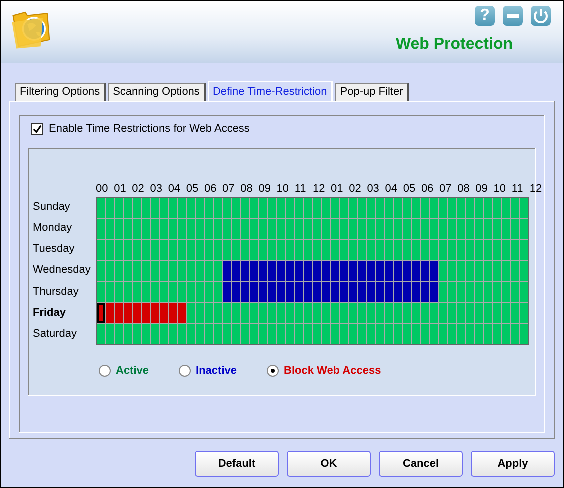  Describe the element at coordinates (421, 464) in the screenshot. I see `dialog-button: Cancel` at that location.